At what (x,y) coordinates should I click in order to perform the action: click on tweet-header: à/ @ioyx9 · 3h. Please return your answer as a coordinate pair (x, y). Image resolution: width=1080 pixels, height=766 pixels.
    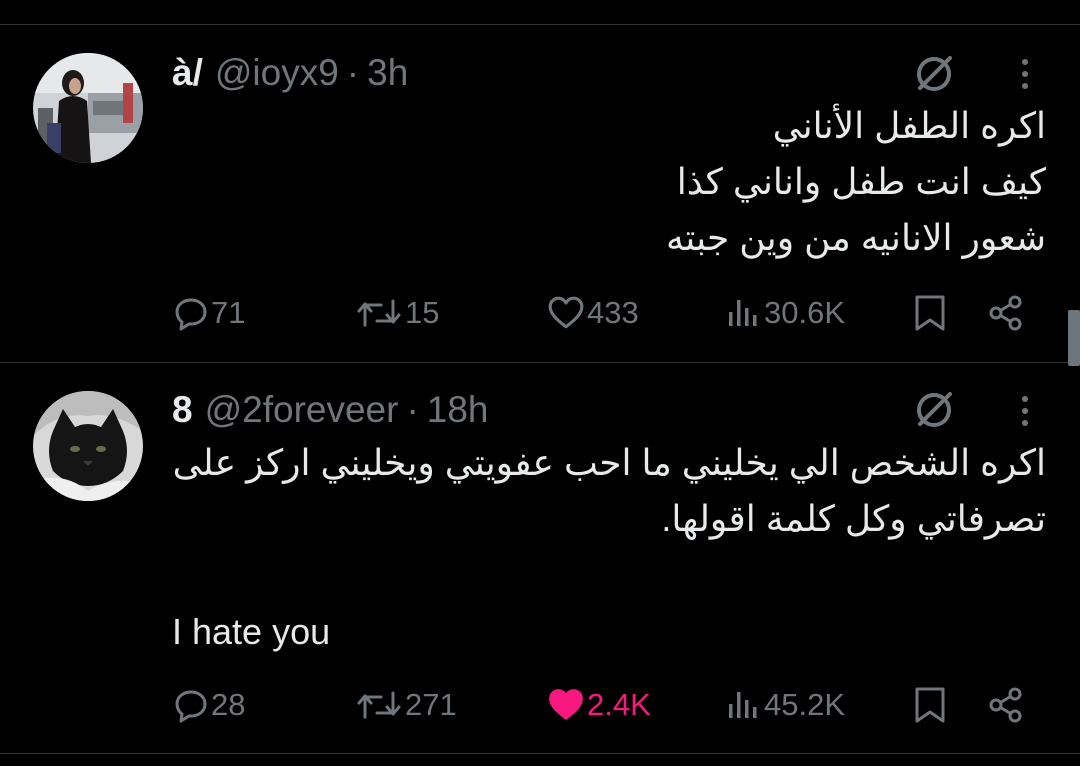
    Looking at the image, I should click on (290, 73).